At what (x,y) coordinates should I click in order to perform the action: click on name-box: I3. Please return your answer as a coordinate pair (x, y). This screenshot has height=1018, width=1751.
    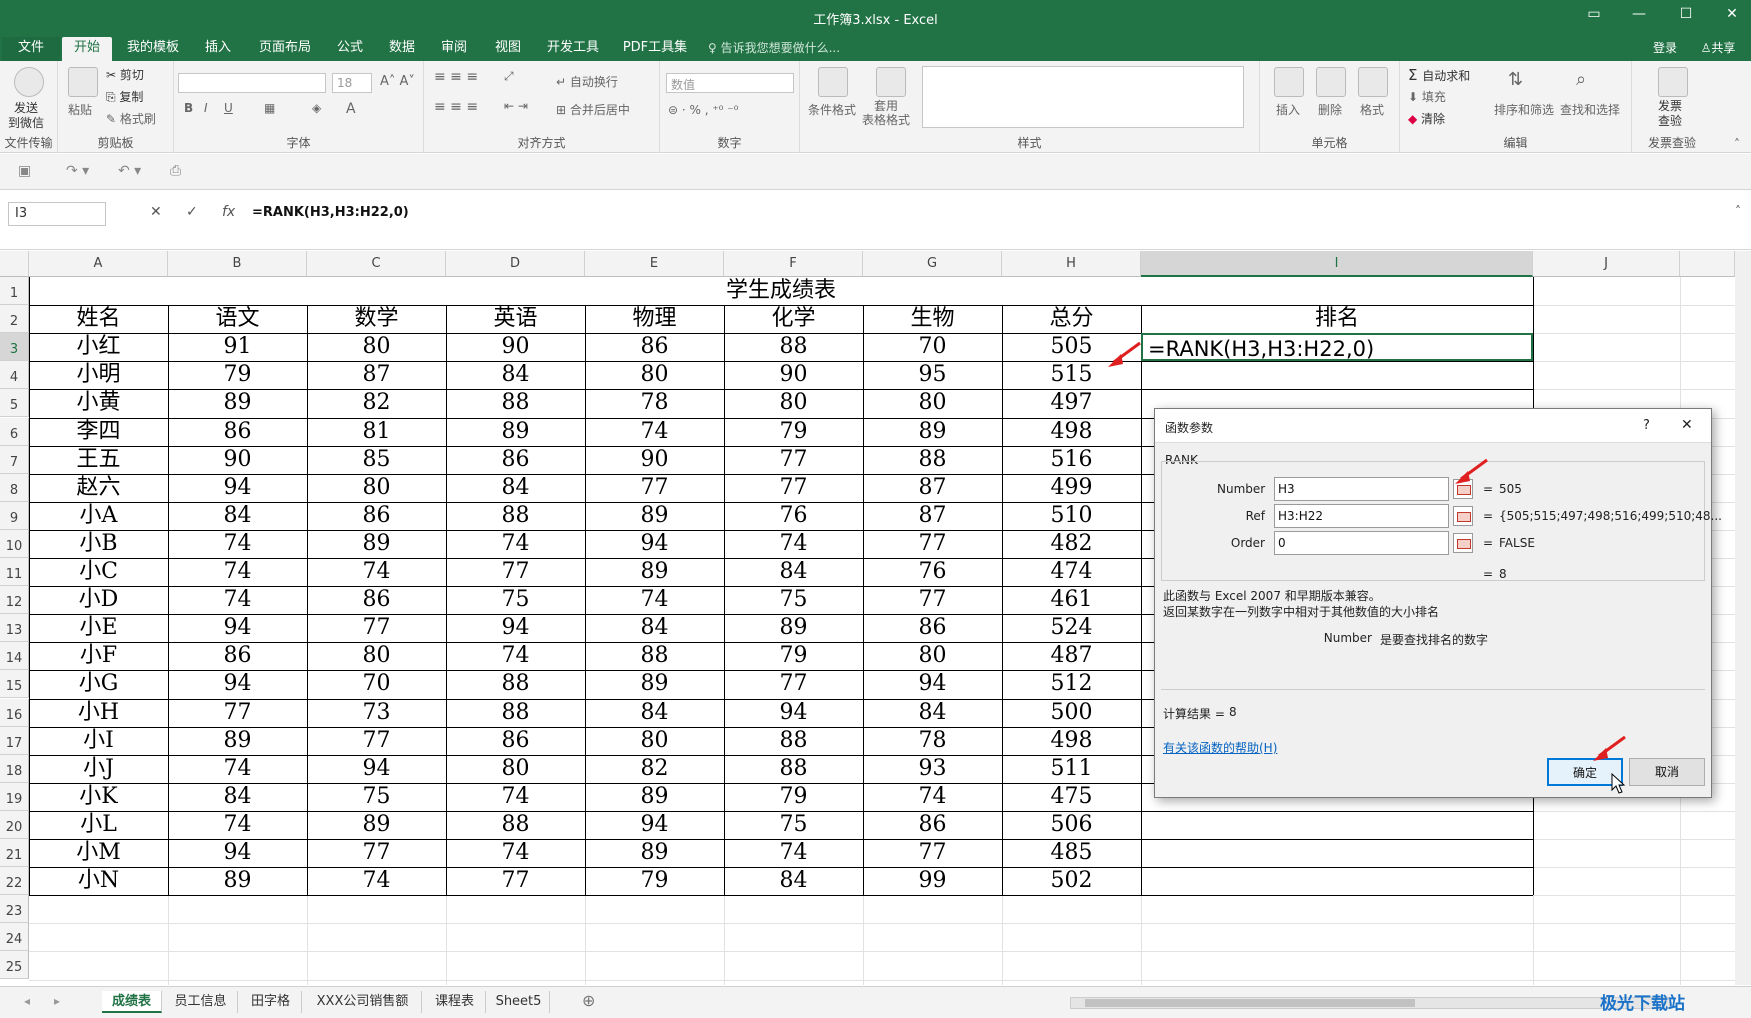
    Looking at the image, I should click on (57, 214).